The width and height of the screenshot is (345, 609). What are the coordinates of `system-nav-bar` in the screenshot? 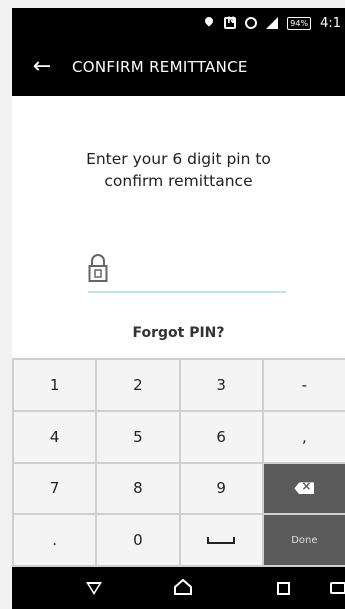 It's located at (178, 588).